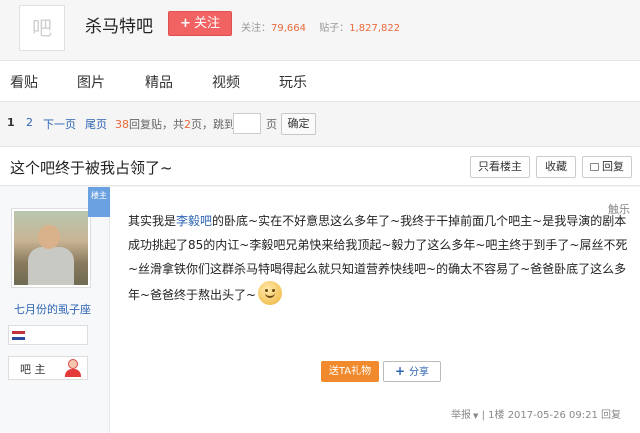 Image resolution: width=640 pixels, height=433 pixels. I want to click on reply-link: 回复, so click(611, 415).